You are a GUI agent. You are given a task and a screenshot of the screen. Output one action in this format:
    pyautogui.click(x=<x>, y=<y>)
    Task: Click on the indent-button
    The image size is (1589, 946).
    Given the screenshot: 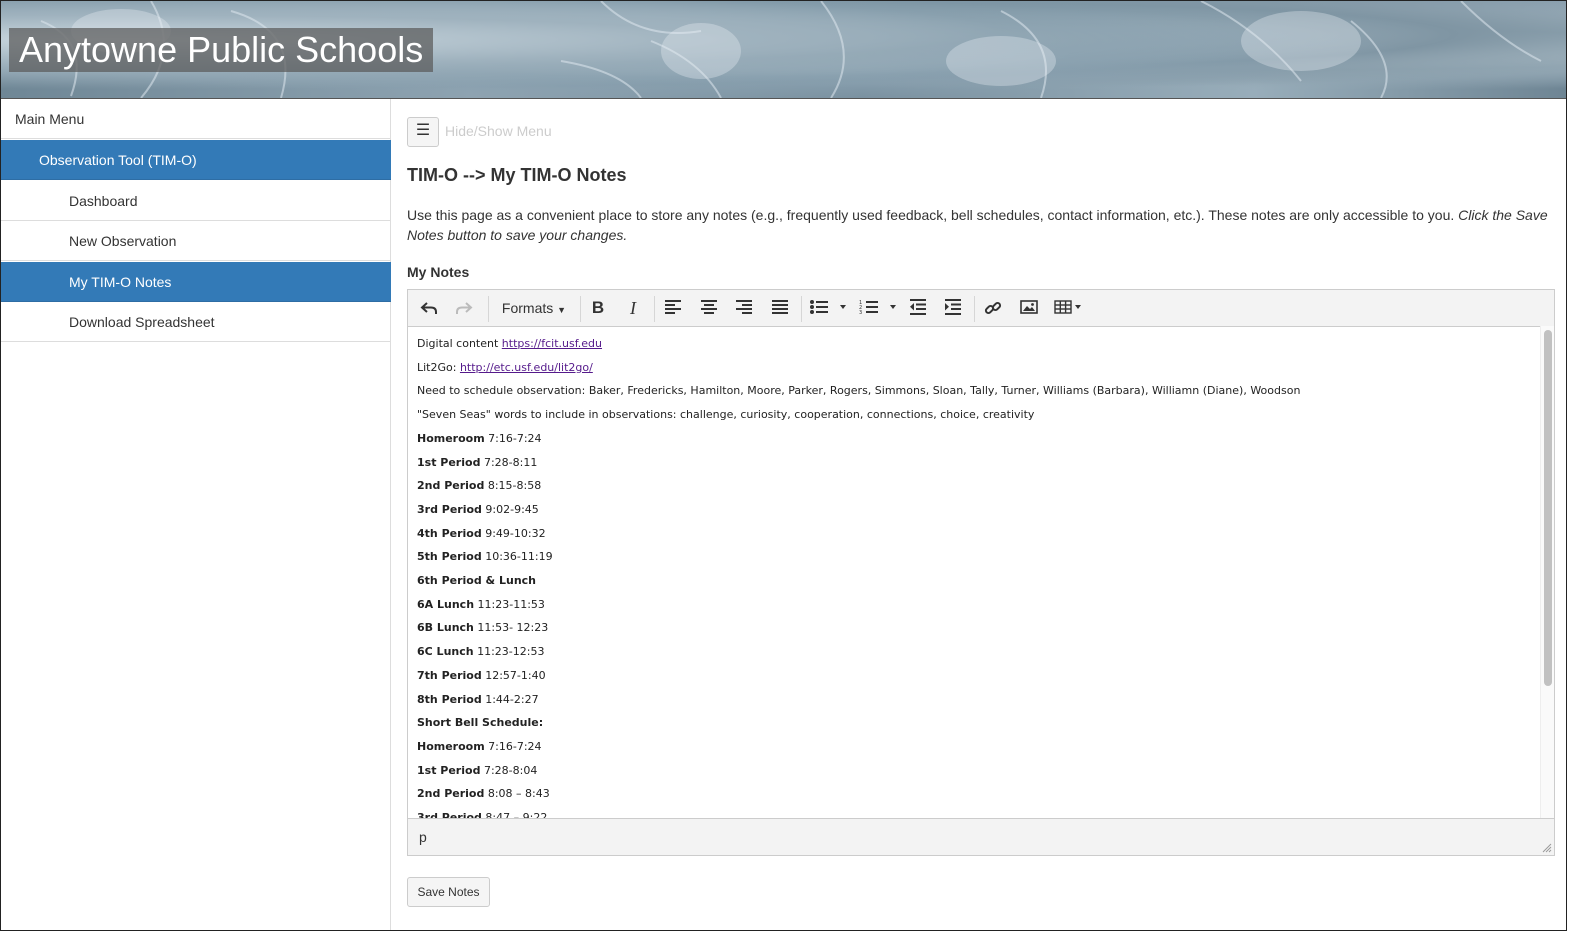 What is the action you would take?
    pyautogui.click(x=953, y=308)
    